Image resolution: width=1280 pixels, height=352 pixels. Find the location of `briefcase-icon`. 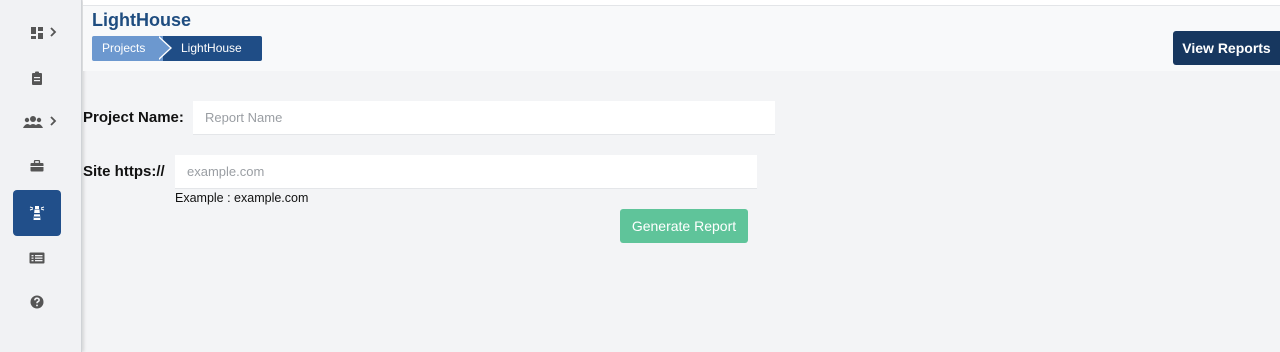

briefcase-icon is located at coordinates (37, 166).